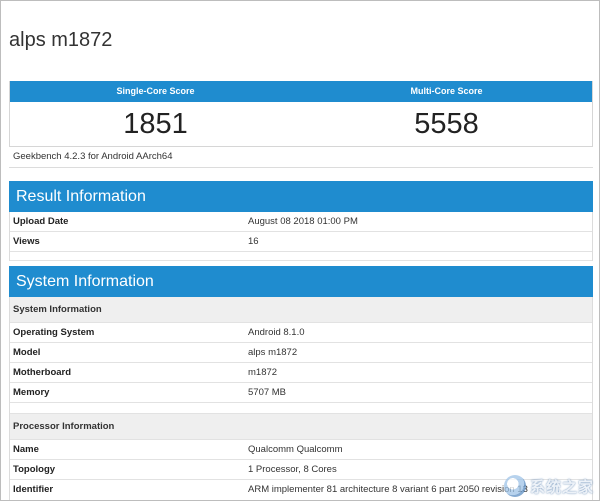 Image resolution: width=600 pixels, height=501 pixels. What do you see at coordinates (446, 91) in the screenshot?
I see `multi-core-label: Multi-Core Score` at bounding box center [446, 91].